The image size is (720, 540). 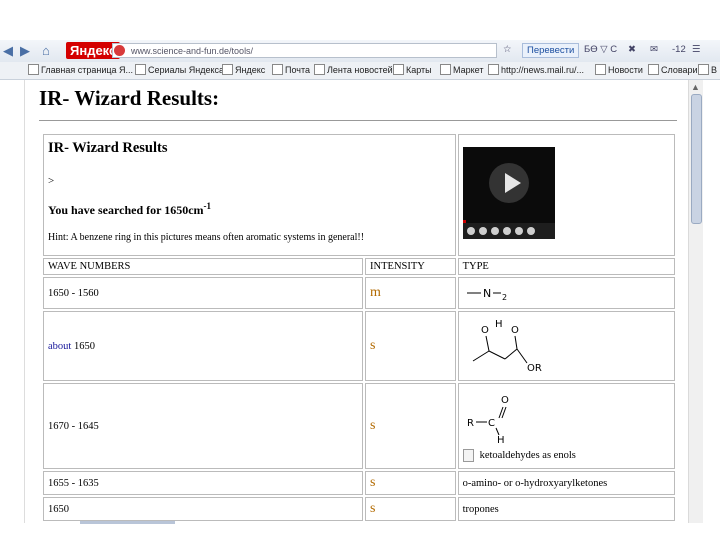 What do you see at coordinates (127, 522) in the screenshot?
I see `horizontal-scroll-thumb` at bounding box center [127, 522].